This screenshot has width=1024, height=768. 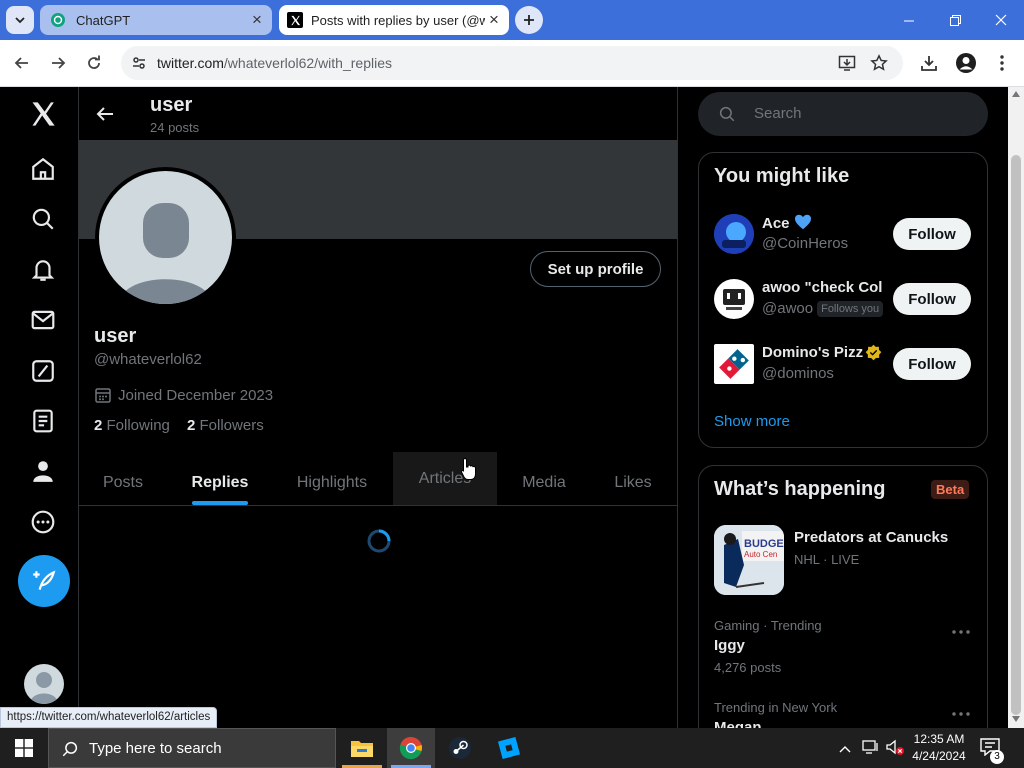 What do you see at coordinates (776, 707) in the screenshot?
I see `trend-context: Trending in New York` at bounding box center [776, 707].